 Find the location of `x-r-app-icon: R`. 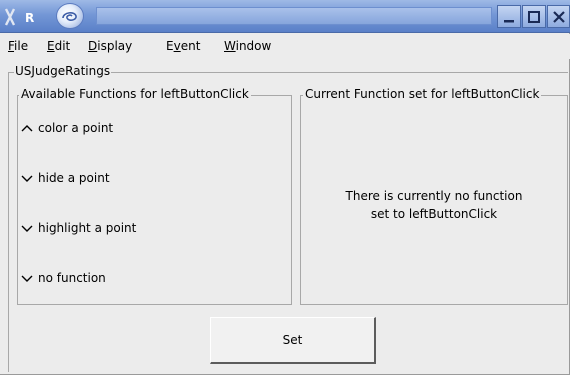

x-r-app-icon: R is located at coordinates (26, 17).